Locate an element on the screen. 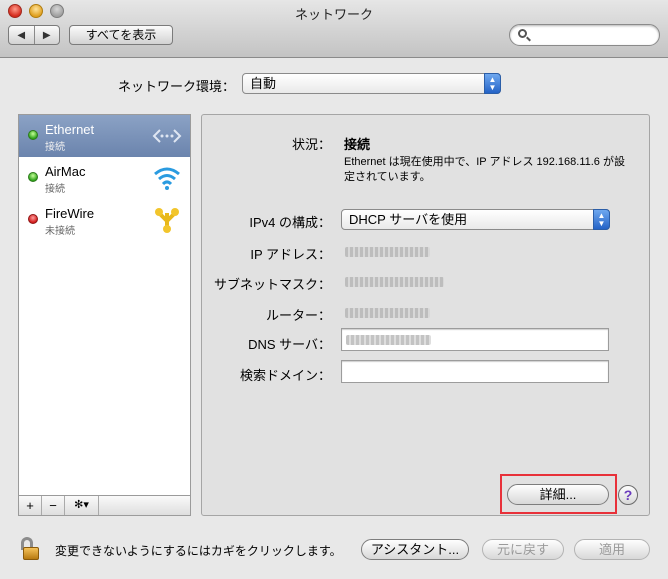 The height and width of the screenshot is (579, 668). show-all-button: すべてを表示 is located at coordinates (121, 35).